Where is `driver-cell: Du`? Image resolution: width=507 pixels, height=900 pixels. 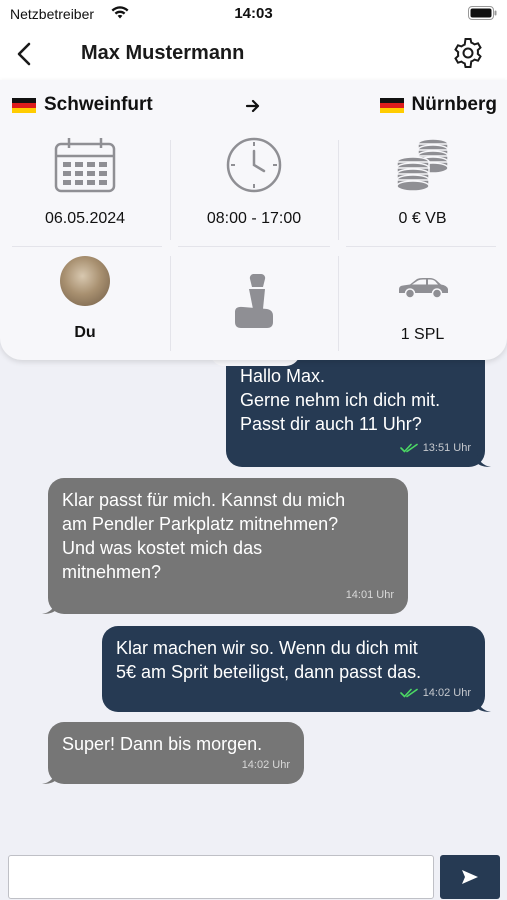 driver-cell: Du is located at coordinates (85, 299).